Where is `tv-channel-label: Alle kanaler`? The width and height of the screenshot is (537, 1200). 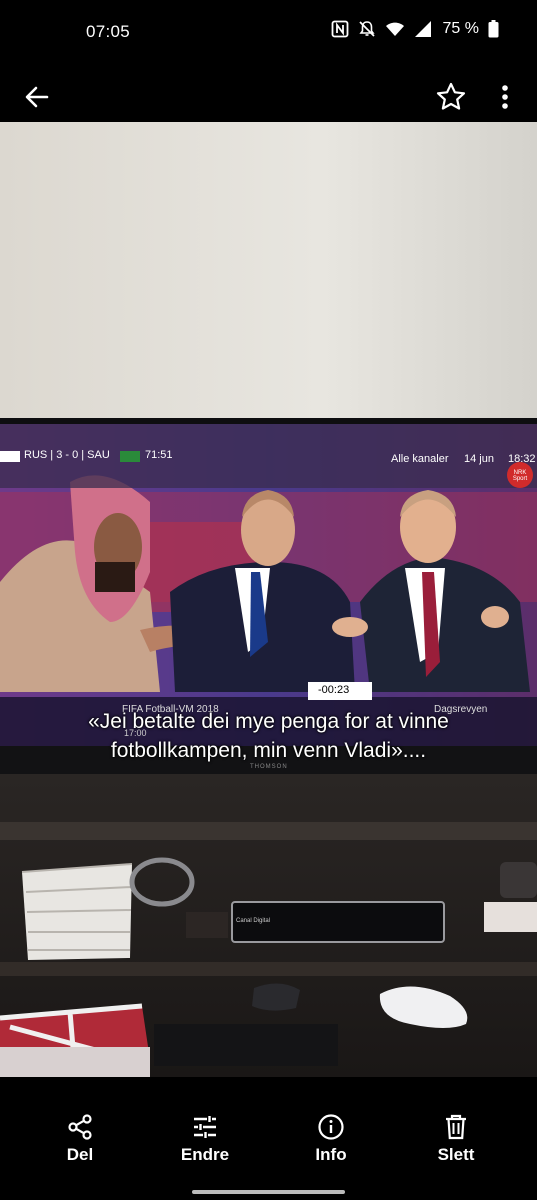 tv-channel-label: Alle kanaler is located at coordinates (420, 459).